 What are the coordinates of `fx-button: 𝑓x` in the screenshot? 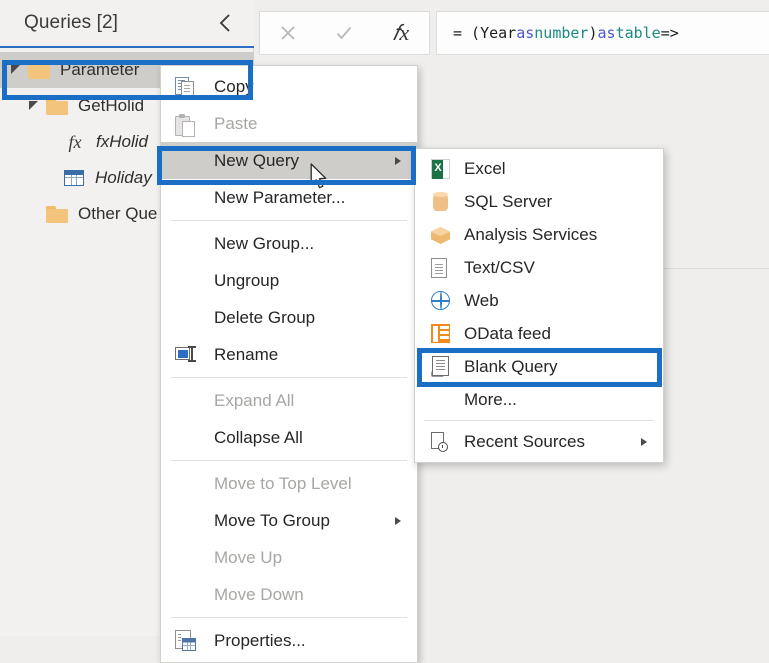 It's located at (401, 33).